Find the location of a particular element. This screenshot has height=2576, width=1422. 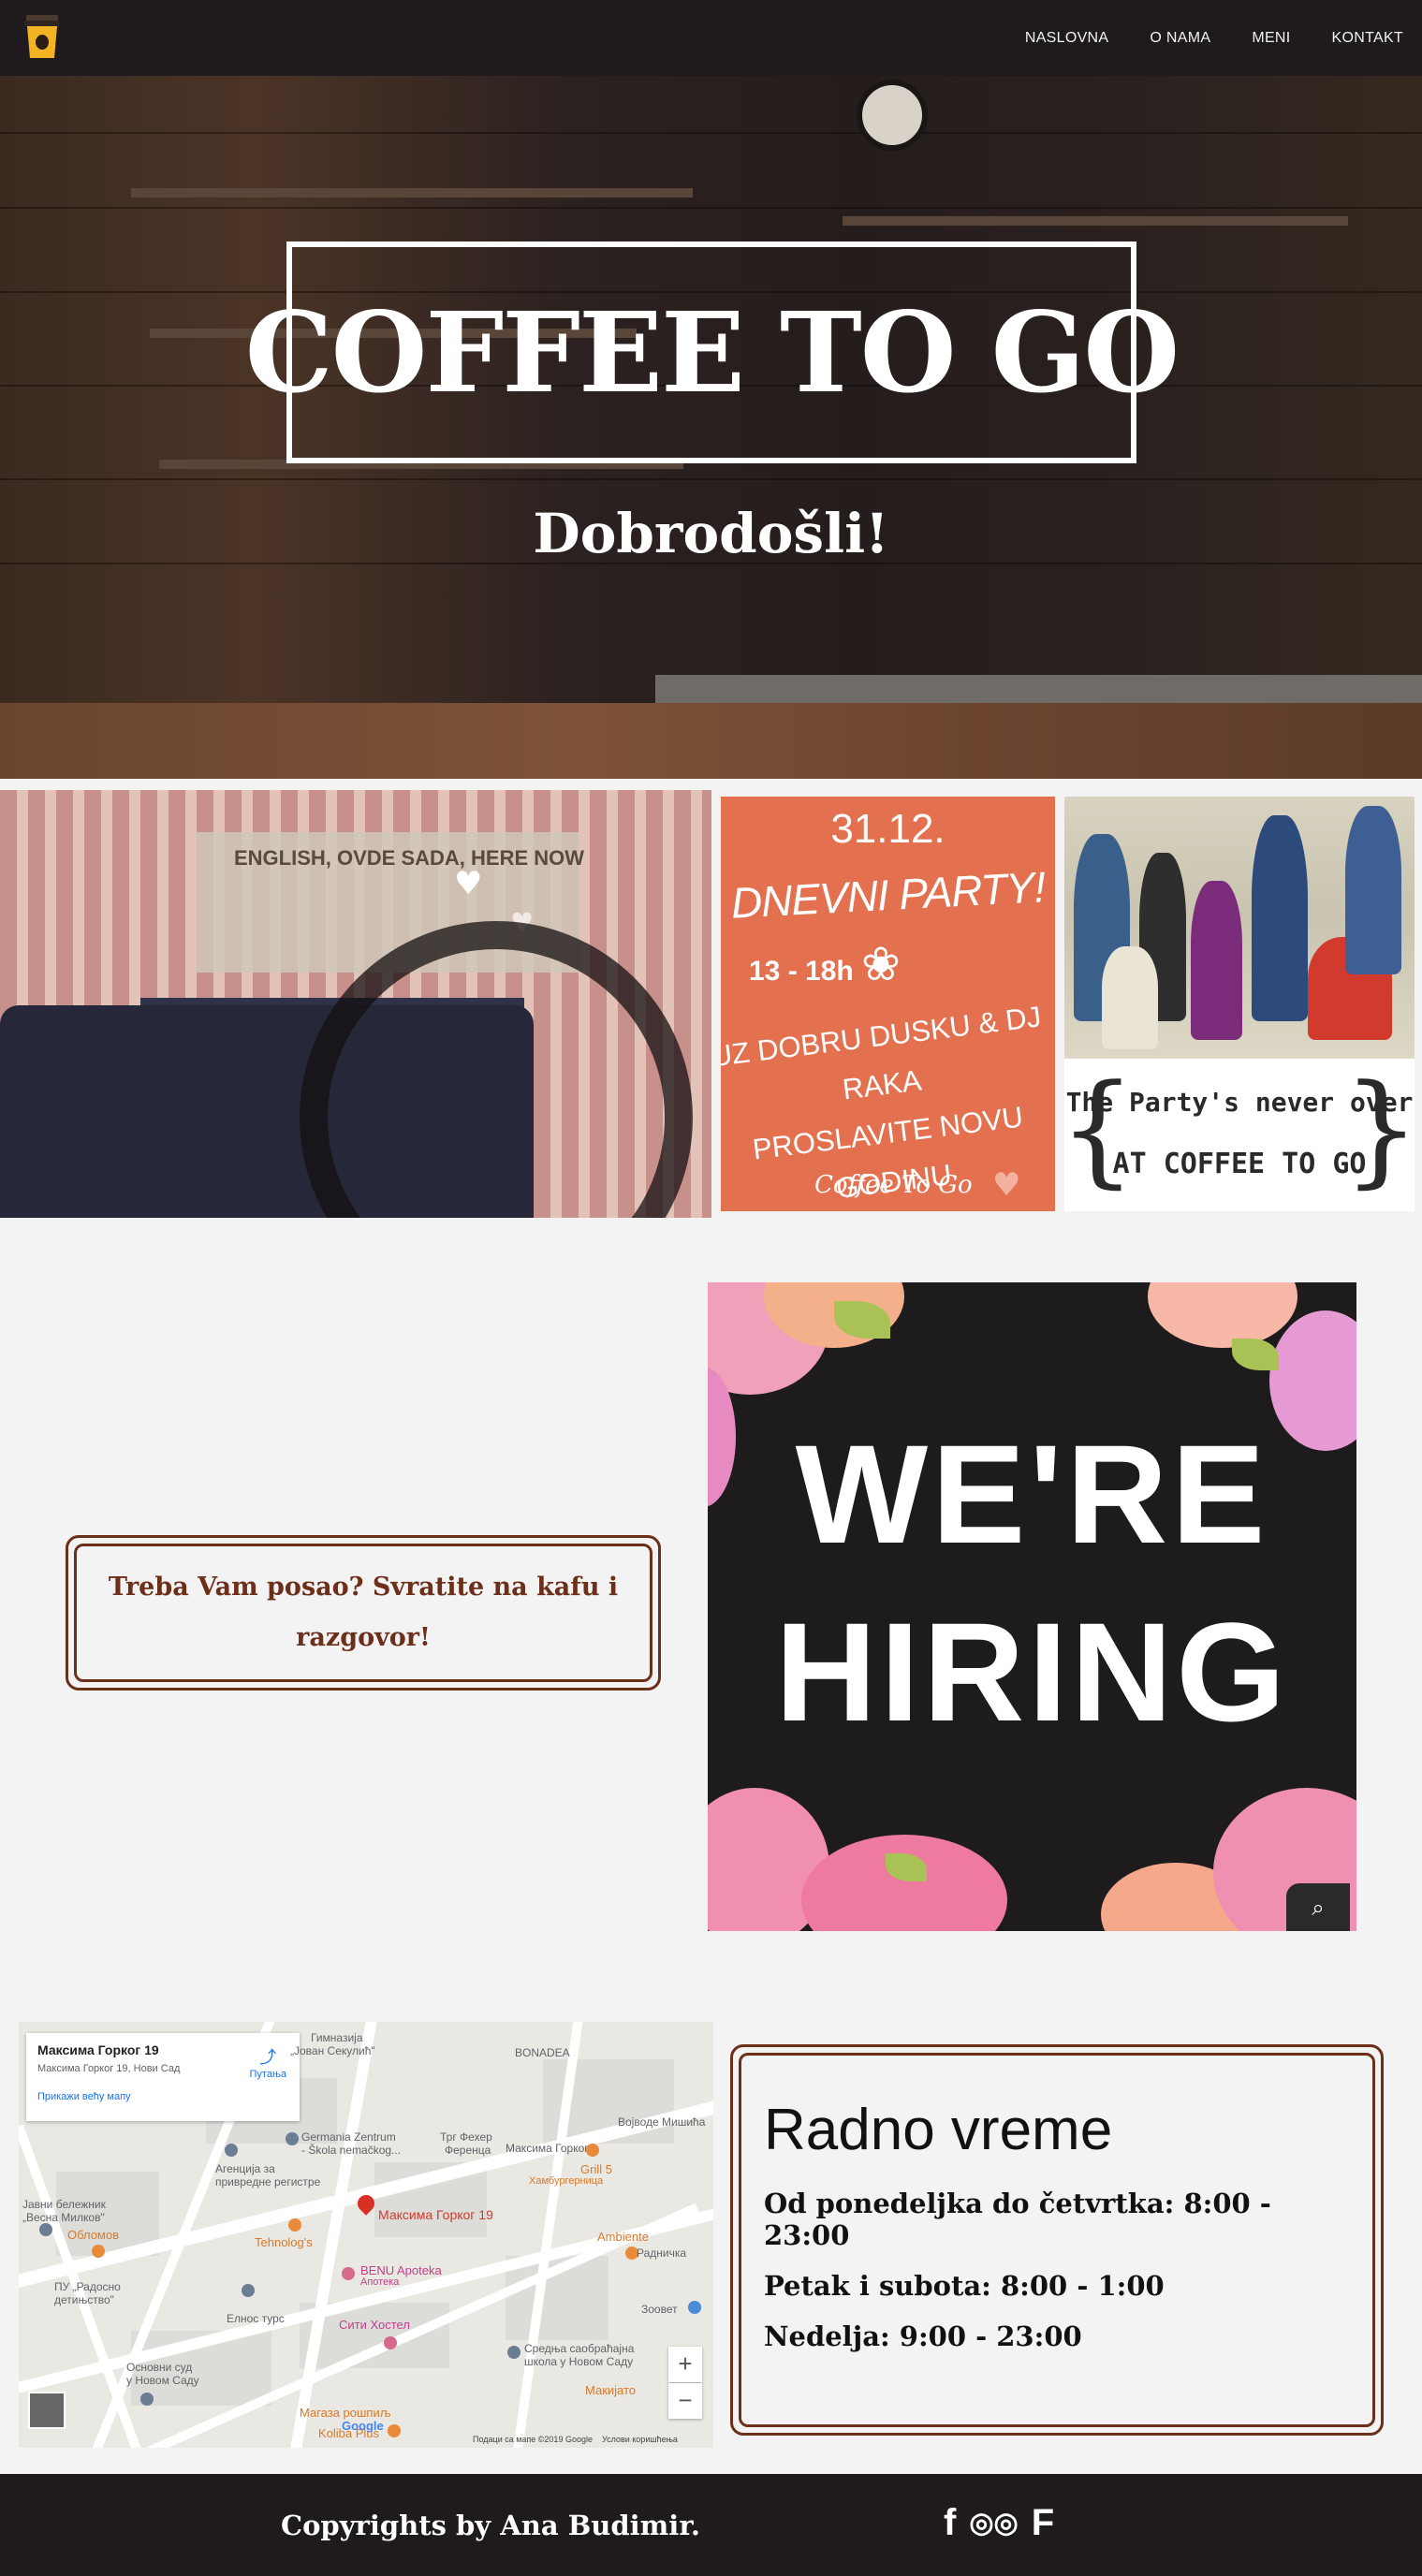

map-label: Grill 5 is located at coordinates (596, 2169).